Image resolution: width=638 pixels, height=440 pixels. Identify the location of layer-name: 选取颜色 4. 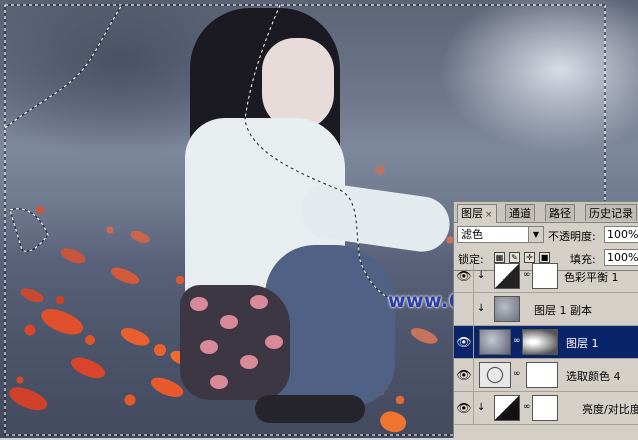
(593, 376).